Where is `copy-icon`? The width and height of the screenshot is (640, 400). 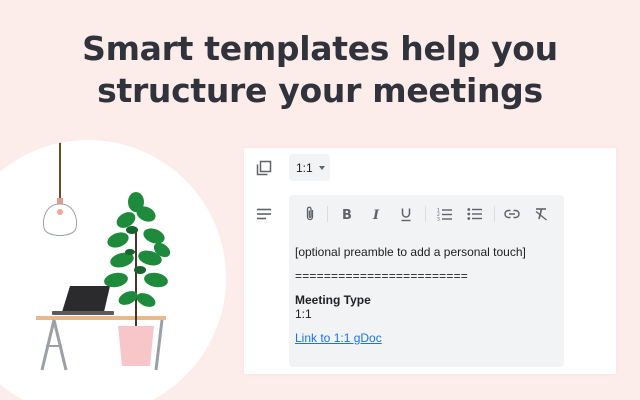 copy-icon is located at coordinates (264, 168).